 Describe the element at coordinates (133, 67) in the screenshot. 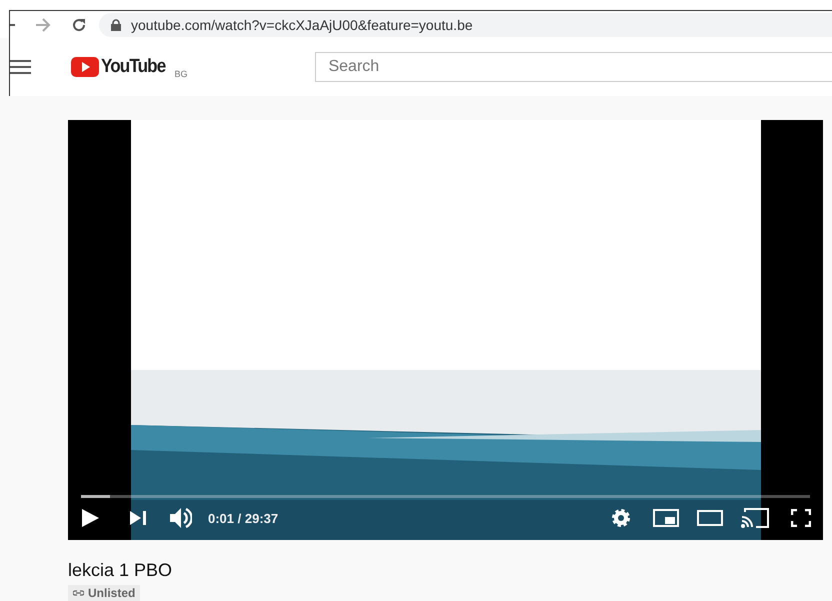

I see `logo-text: YouTube` at that location.